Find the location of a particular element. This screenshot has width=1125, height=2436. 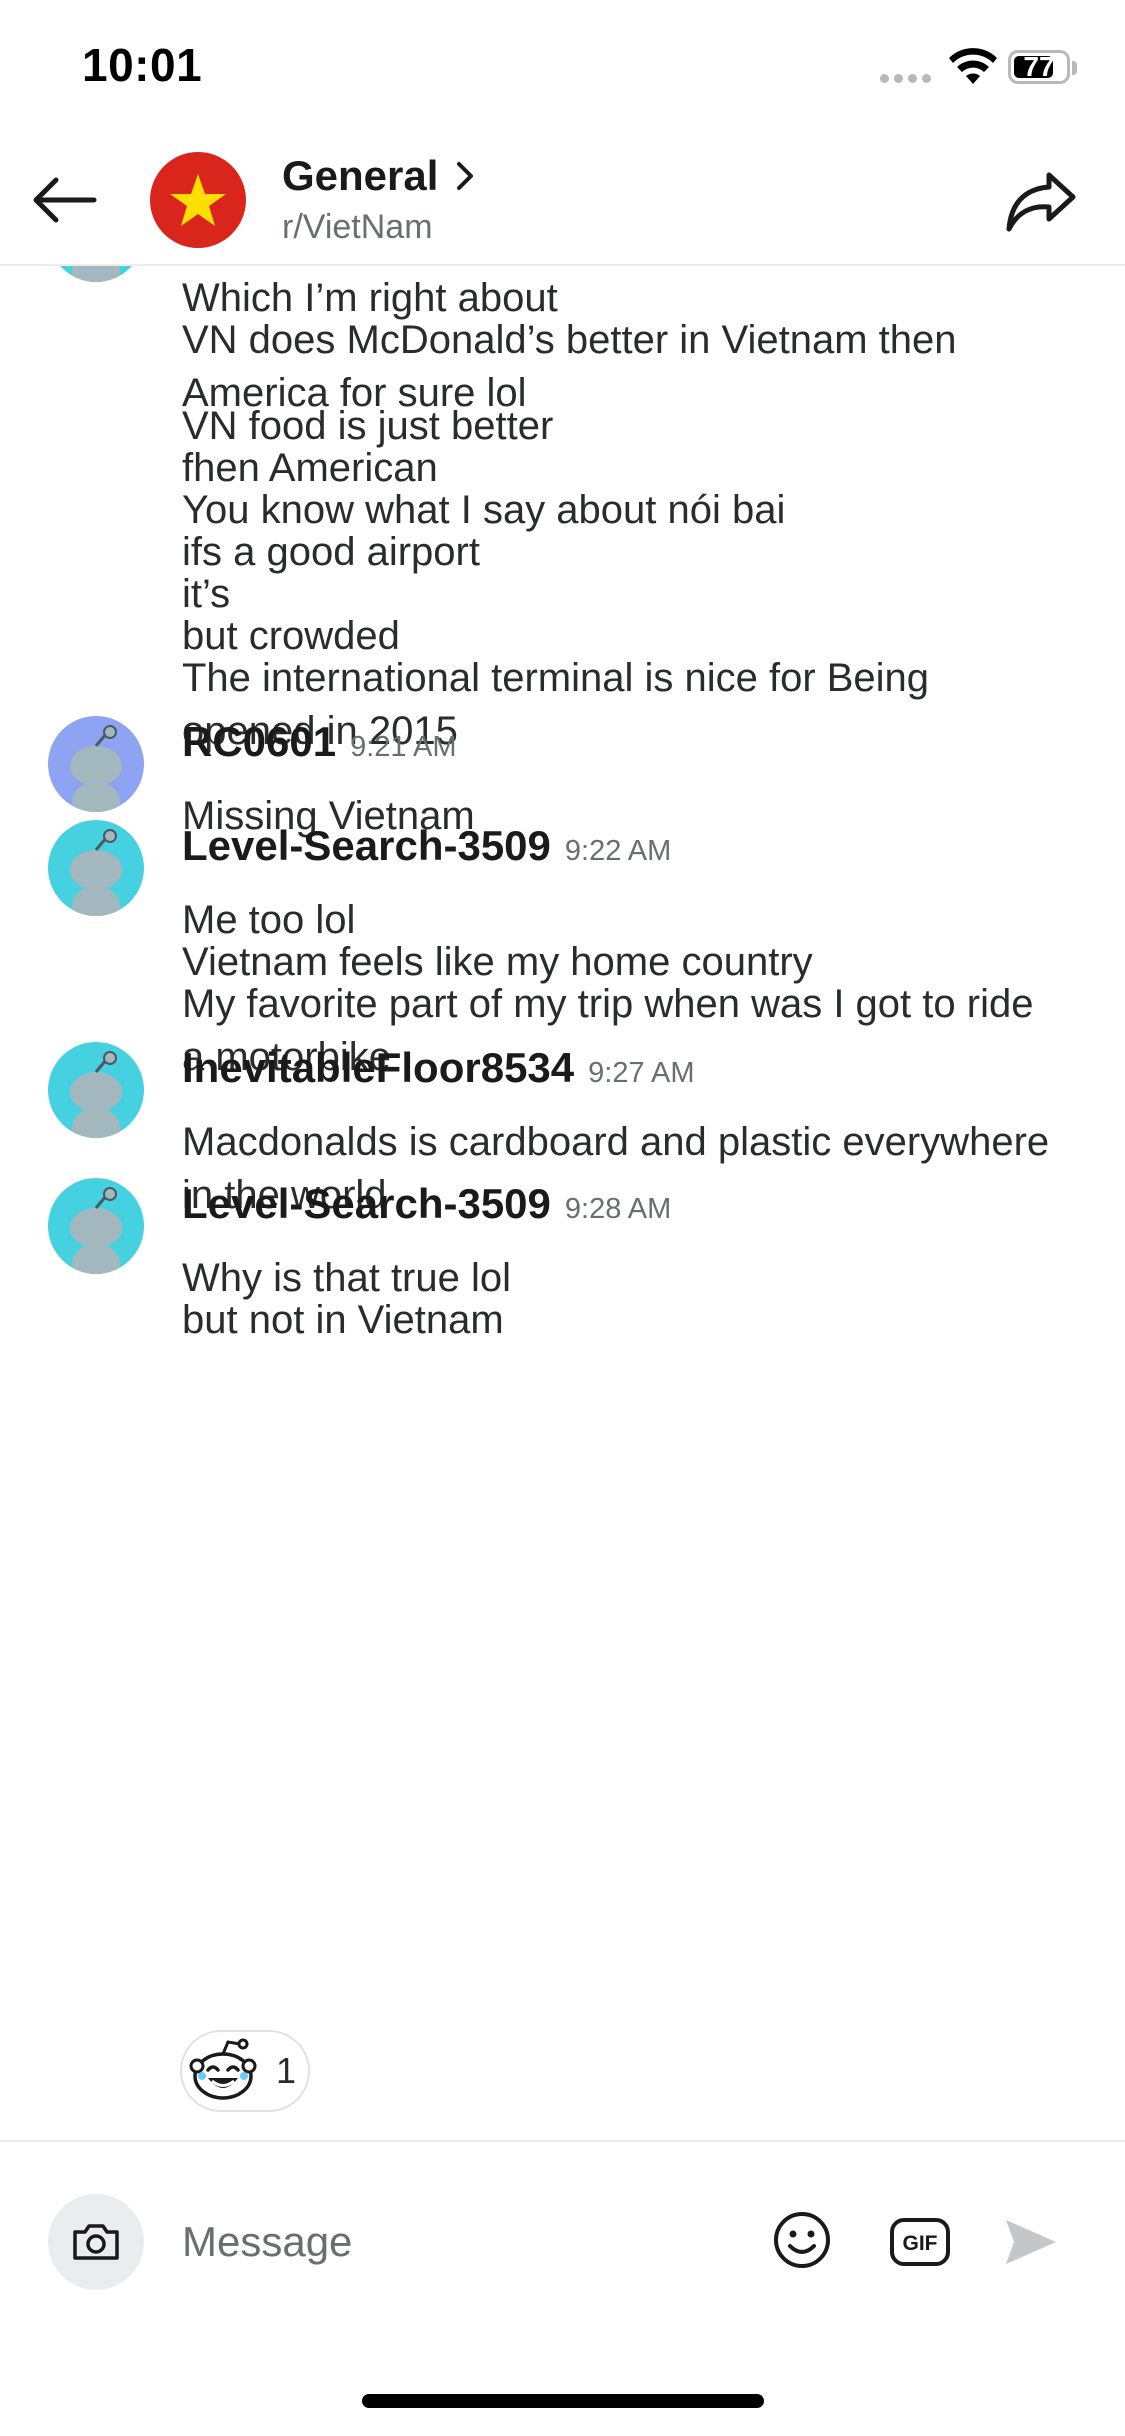

timestamp: 9:27 AM is located at coordinates (641, 1073).